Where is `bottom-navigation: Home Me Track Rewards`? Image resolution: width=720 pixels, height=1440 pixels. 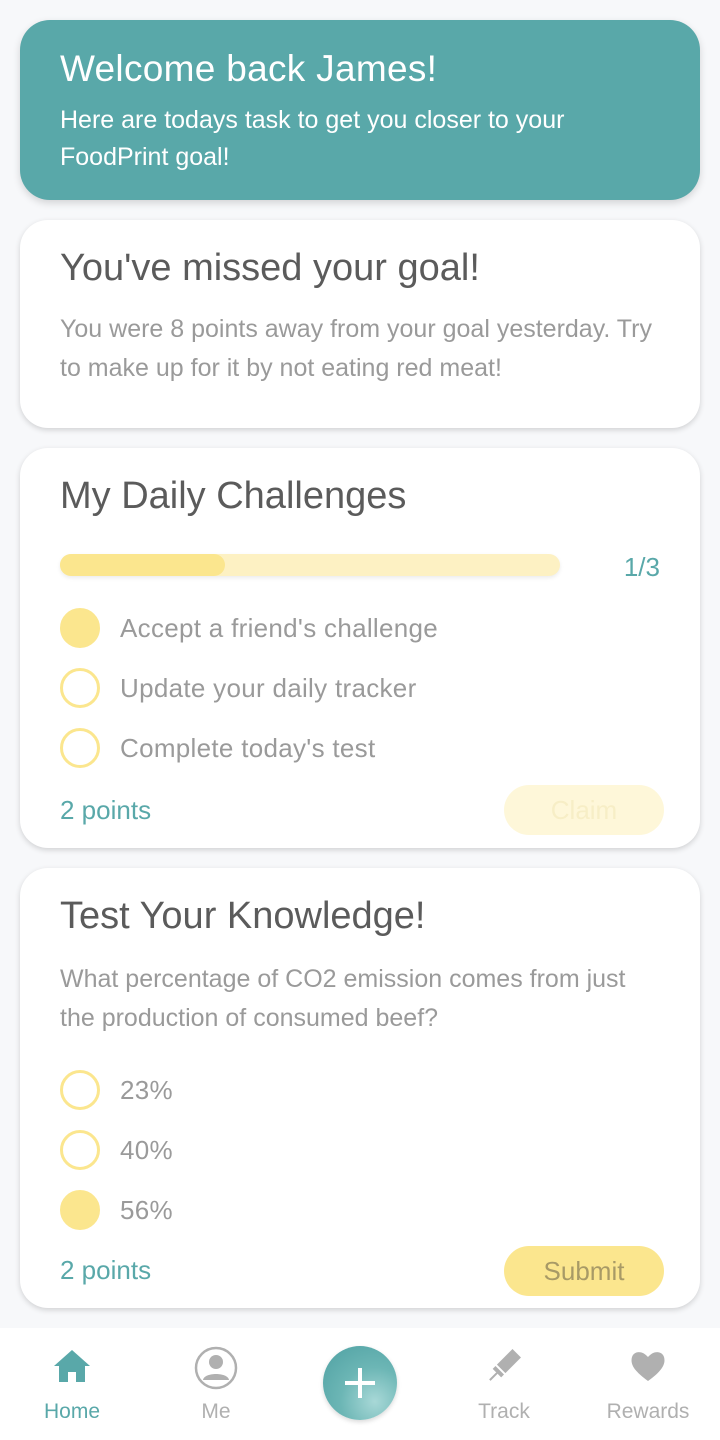 bottom-navigation: Home Me Track Rewards is located at coordinates (360, 1384).